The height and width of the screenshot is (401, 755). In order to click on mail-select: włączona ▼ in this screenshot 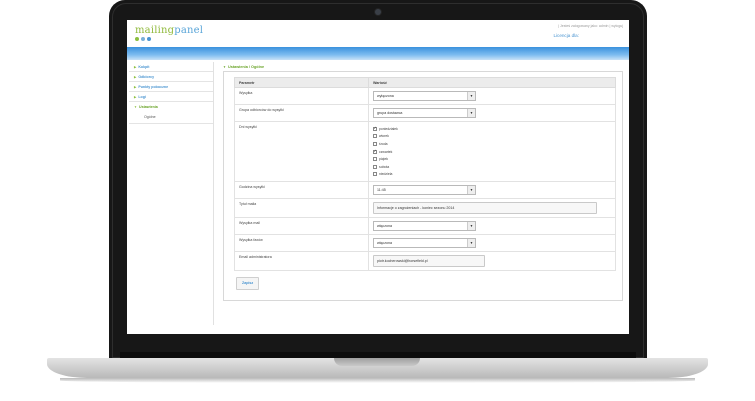, I will do `click(424, 226)`.